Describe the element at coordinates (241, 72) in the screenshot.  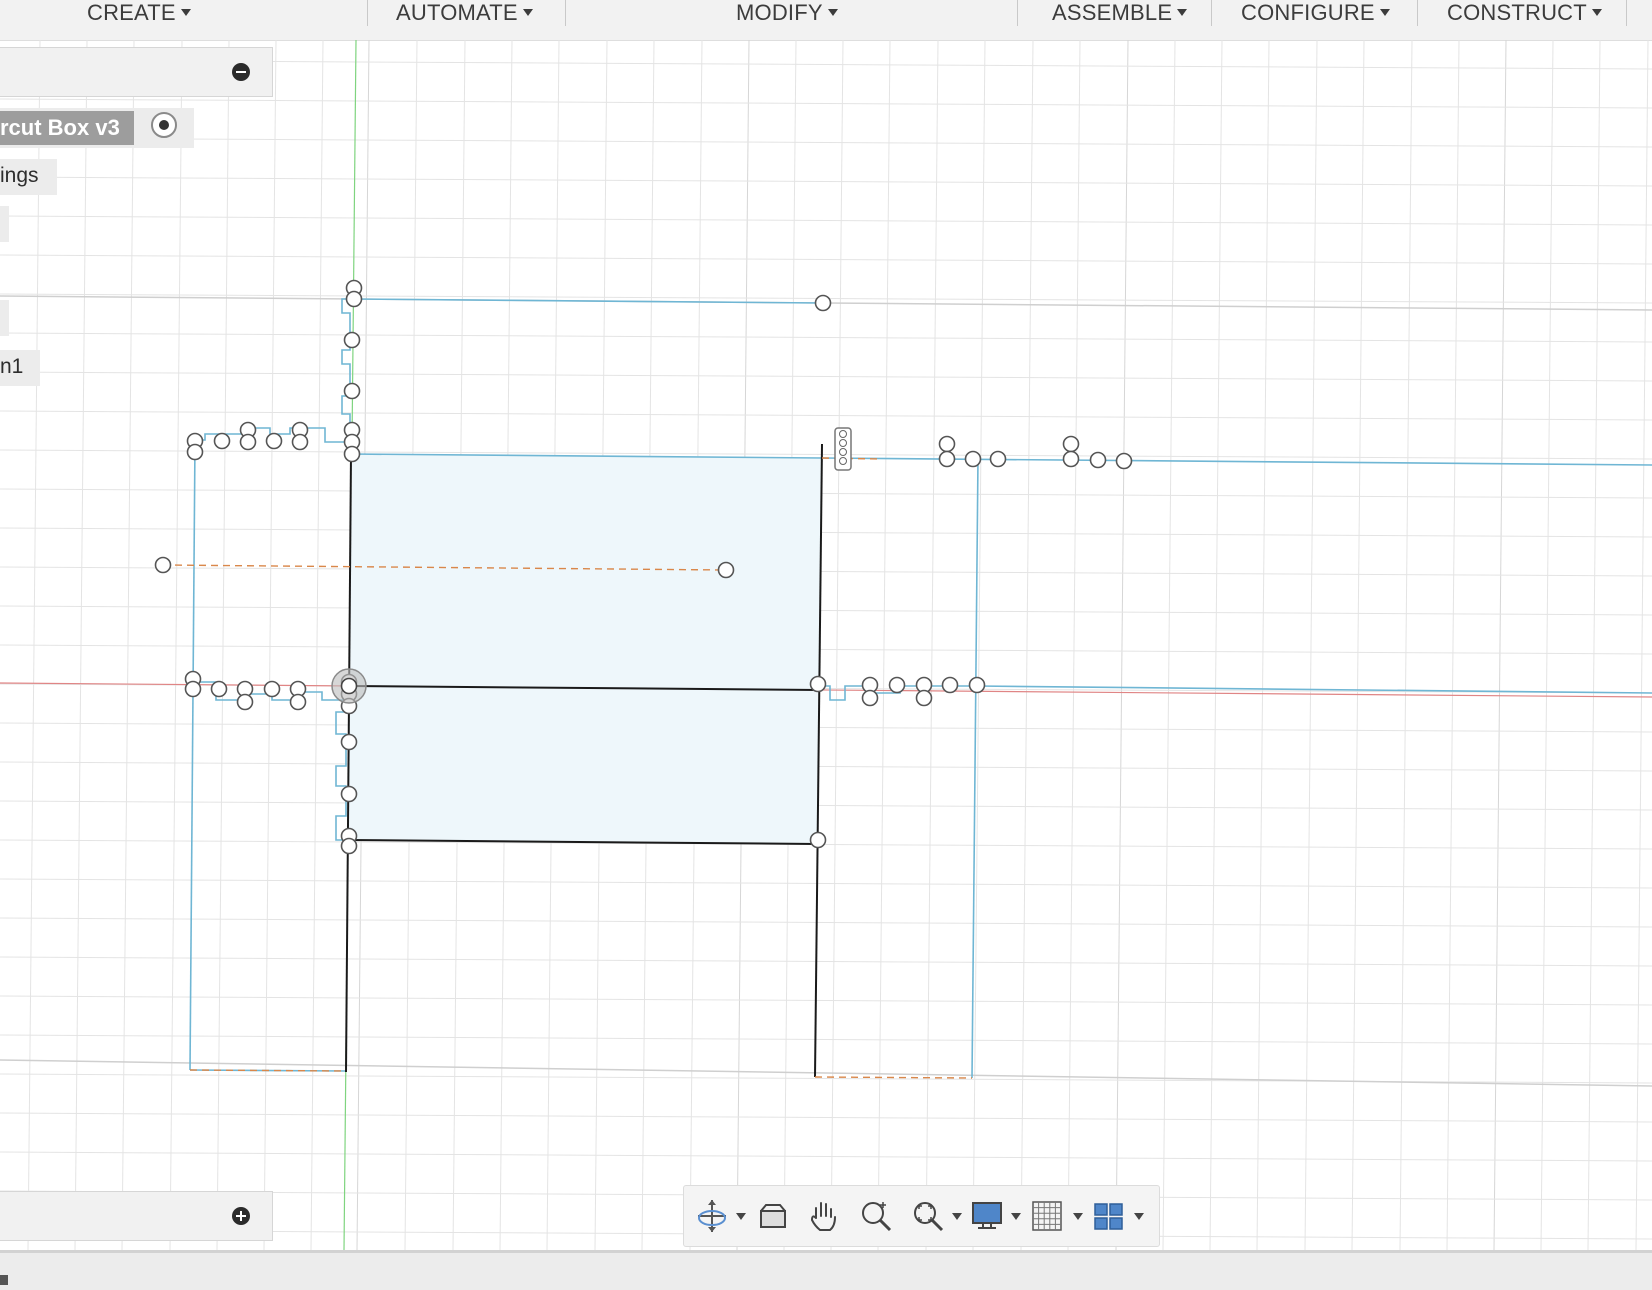
I see `collapse-icon` at that location.